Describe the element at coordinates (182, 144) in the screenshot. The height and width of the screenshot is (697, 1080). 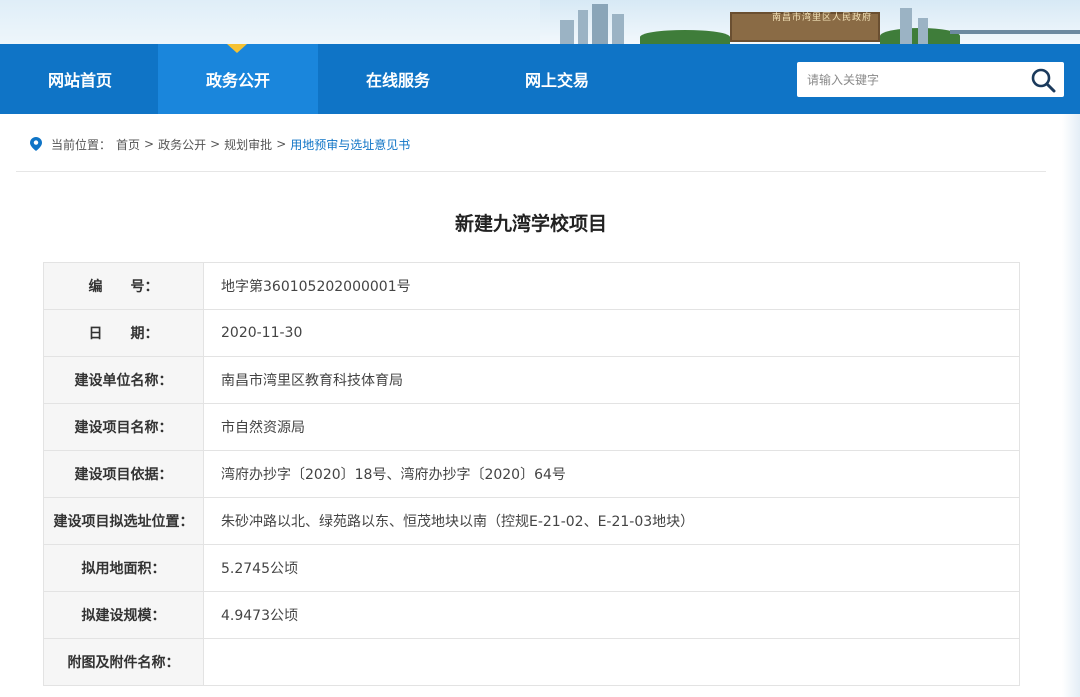
I see `breadcrumb-gov-affairs: 政务公开` at that location.